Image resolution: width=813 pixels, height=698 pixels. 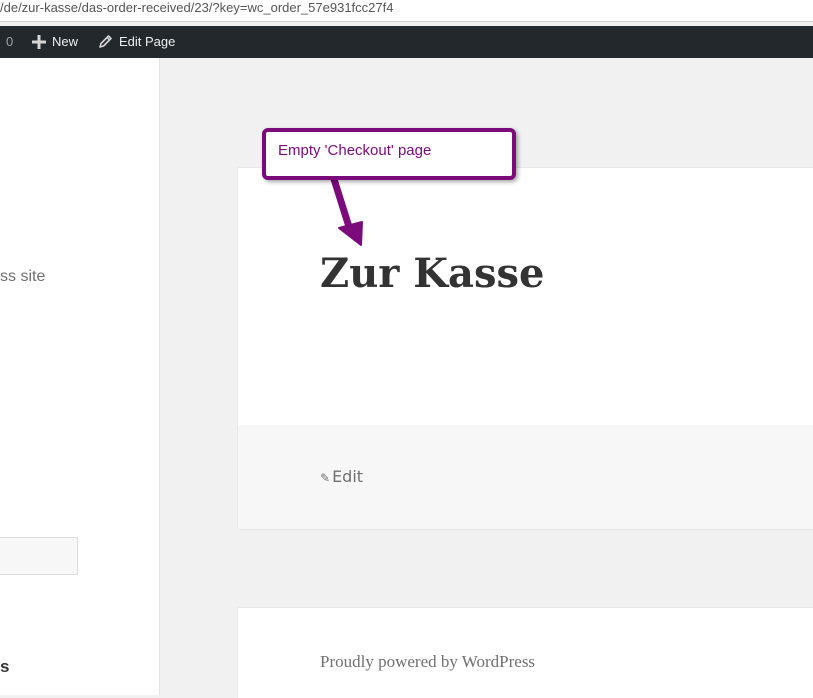 I want to click on new-content-button: New, so click(x=55, y=42).